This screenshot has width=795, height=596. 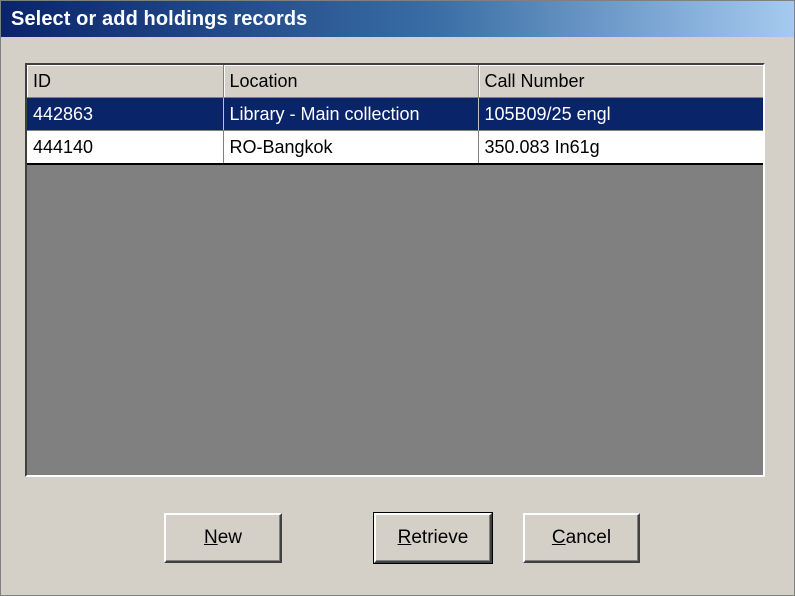 What do you see at coordinates (620, 147) in the screenshot?
I see `cell-call-number: 350.083 In61g` at bounding box center [620, 147].